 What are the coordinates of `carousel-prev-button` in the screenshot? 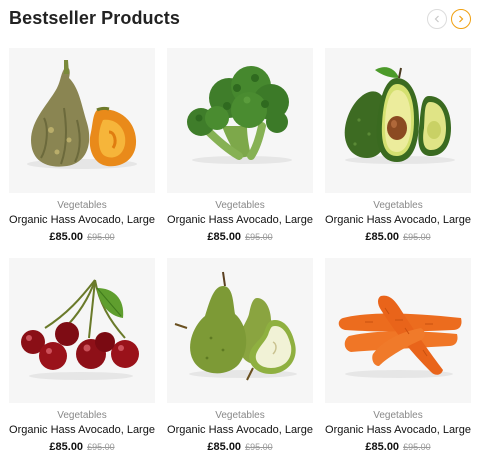 It's located at (437, 19).